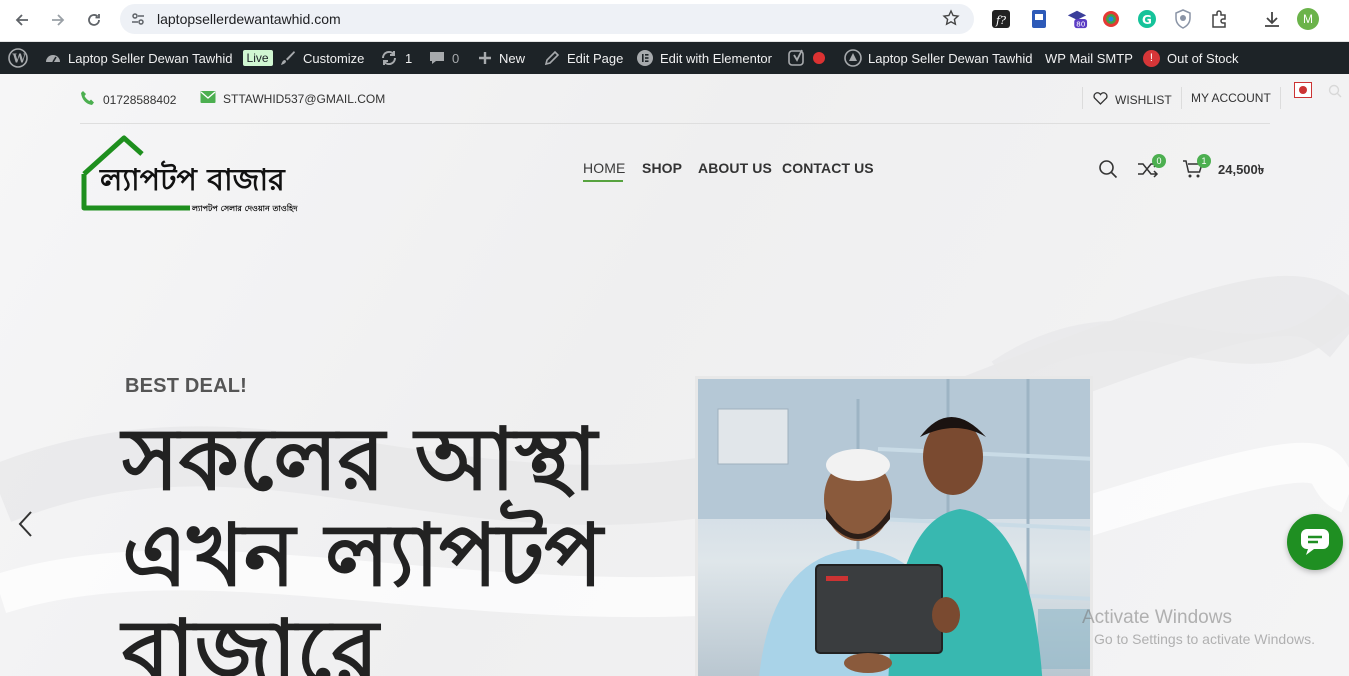 The height and width of the screenshot is (676, 1349). Describe the element at coordinates (1157, 617) in the screenshot. I see `windows-activation-title: Activate Windows` at that location.